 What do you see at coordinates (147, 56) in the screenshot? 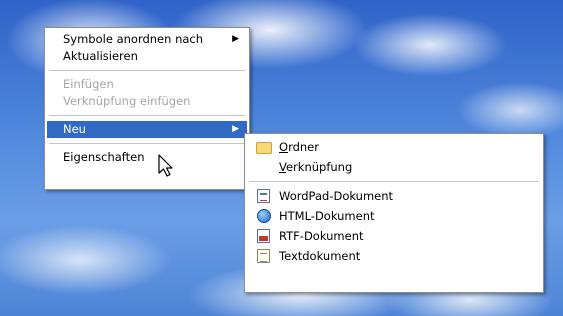
I see `menu-item-refresh: Aktualisieren` at bounding box center [147, 56].